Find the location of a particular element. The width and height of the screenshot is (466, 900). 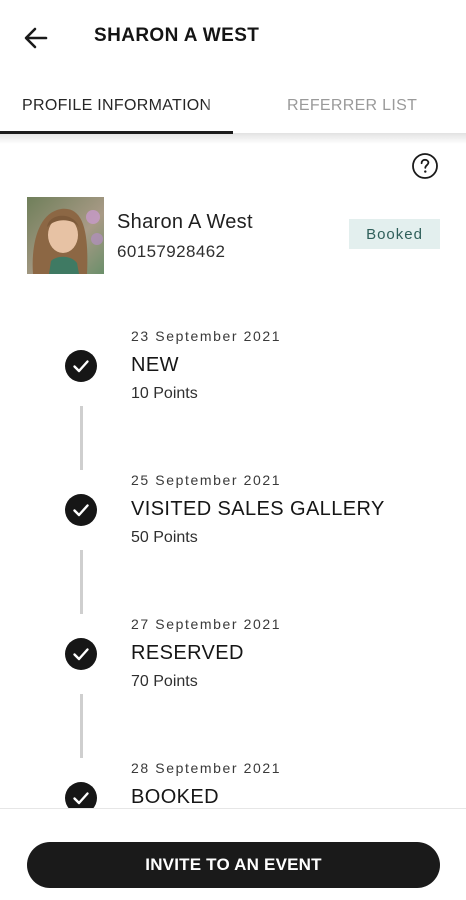

page-title: SHARON A WEST is located at coordinates (177, 35).